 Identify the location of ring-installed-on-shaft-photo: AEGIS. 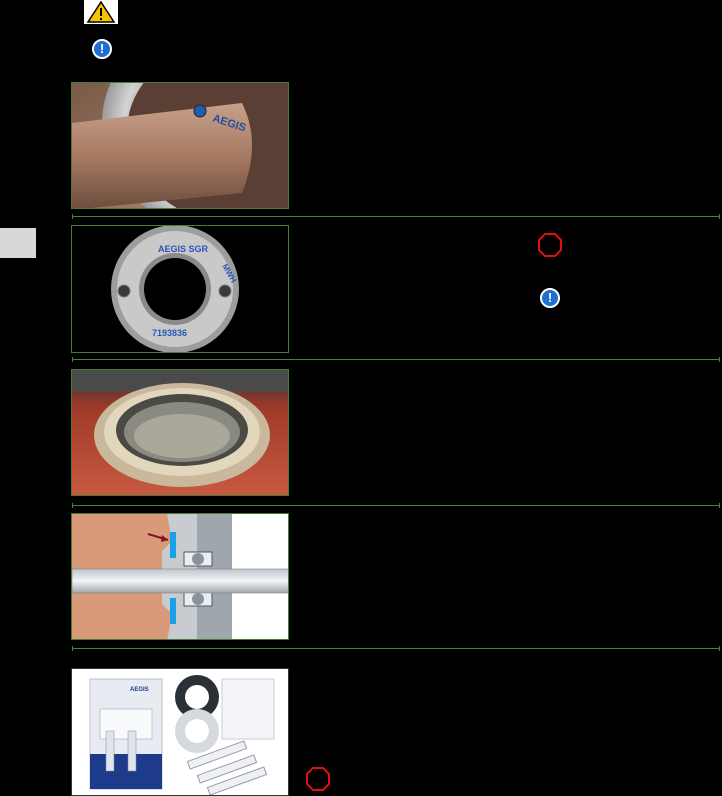
(180, 145).